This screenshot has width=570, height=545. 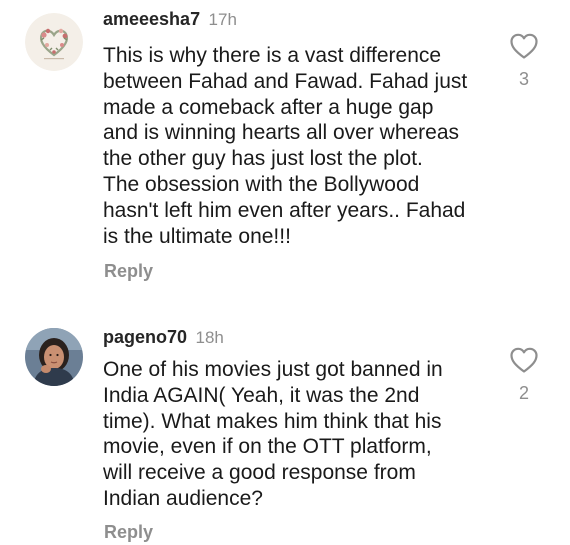 I want to click on floral-heart-avatar-icon, so click(x=54, y=42).